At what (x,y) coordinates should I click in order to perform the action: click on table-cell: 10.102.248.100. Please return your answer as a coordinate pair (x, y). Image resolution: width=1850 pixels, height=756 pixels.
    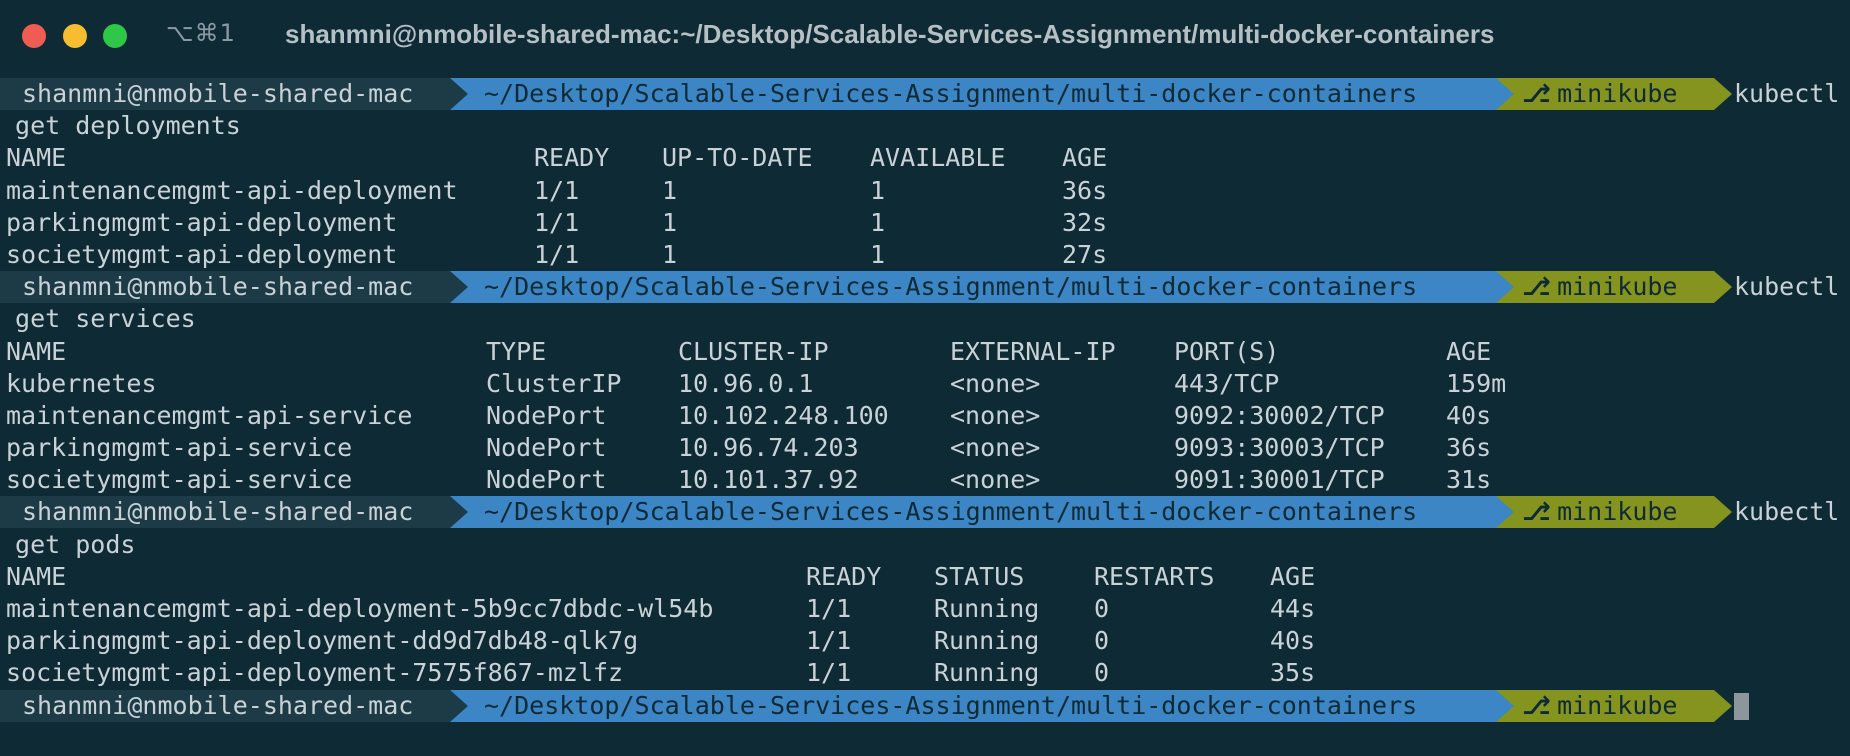
    Looking at the image, I should click on (783, 415).